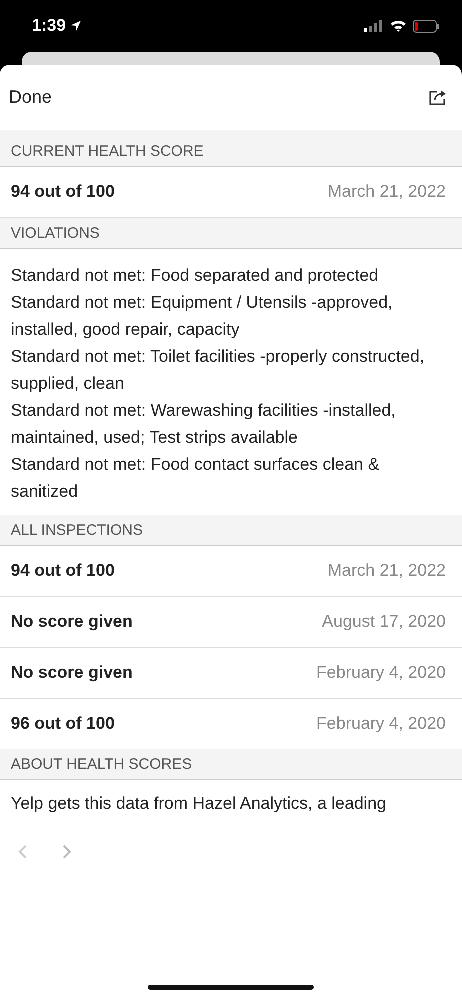  What do you see at coordinates (398, 26) in the screenshot?
I see `wifi-icon` at bounding box center [398, 26].